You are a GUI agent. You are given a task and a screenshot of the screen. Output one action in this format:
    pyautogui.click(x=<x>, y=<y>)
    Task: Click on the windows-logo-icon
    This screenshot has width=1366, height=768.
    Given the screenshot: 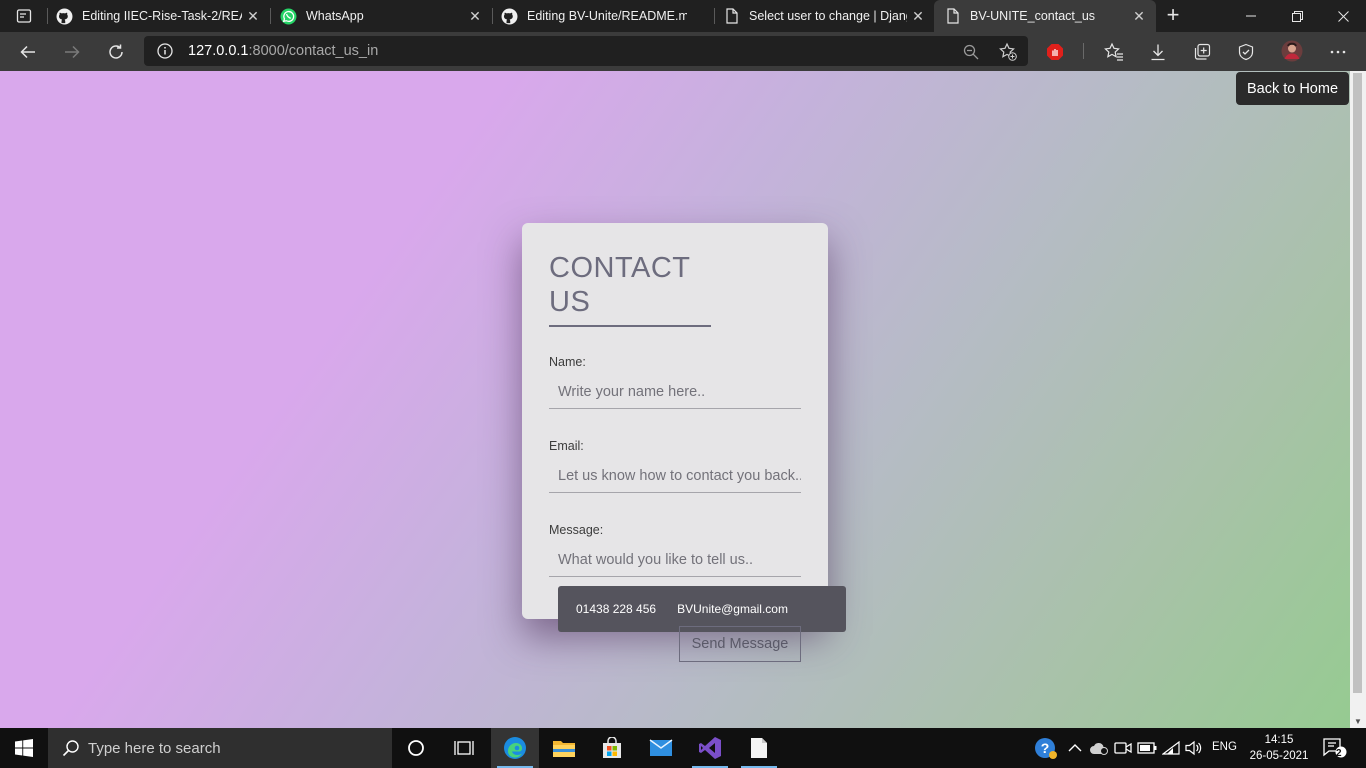 What is the action you would take?
    pyautogui.click(x=24, y=748)
    